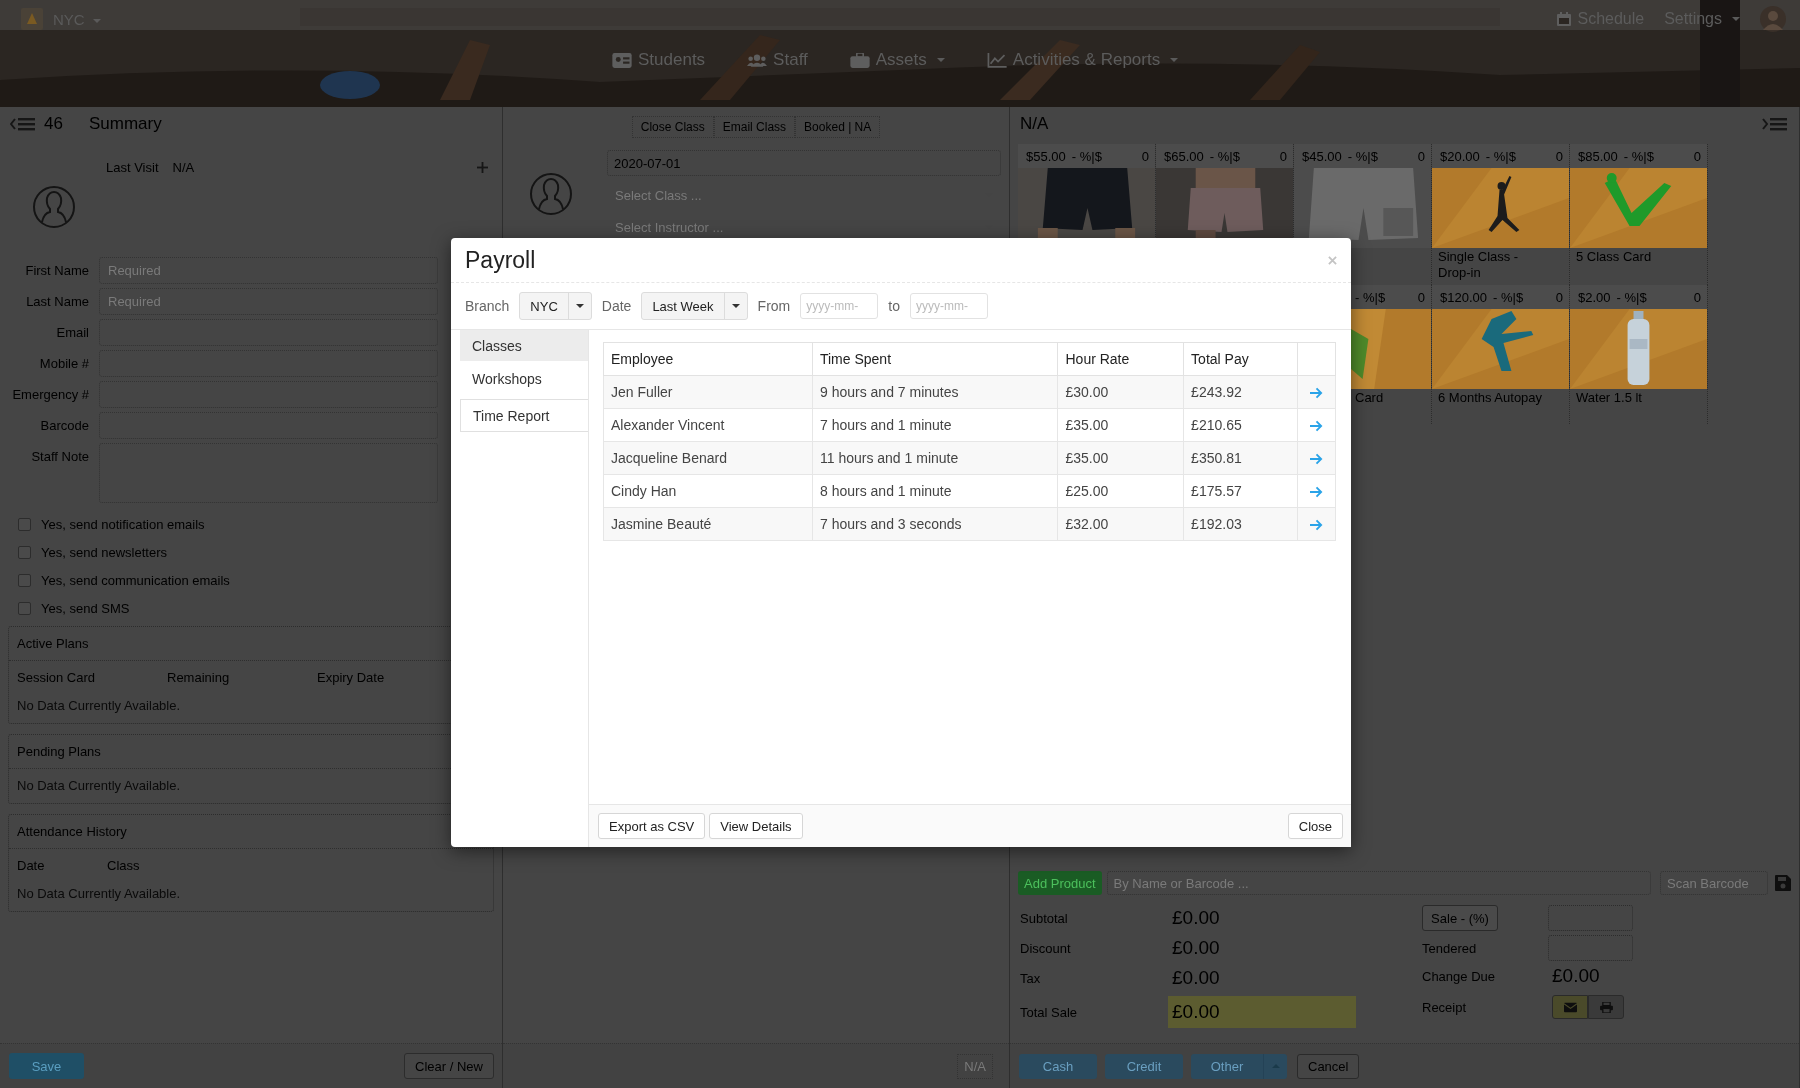 This screenshot has width=1800, height=1088. What do you see at coordinates (1049, 1012) in the screenshot?
I see `total-label: Total Sale` at bounding box center [1049, 1012].